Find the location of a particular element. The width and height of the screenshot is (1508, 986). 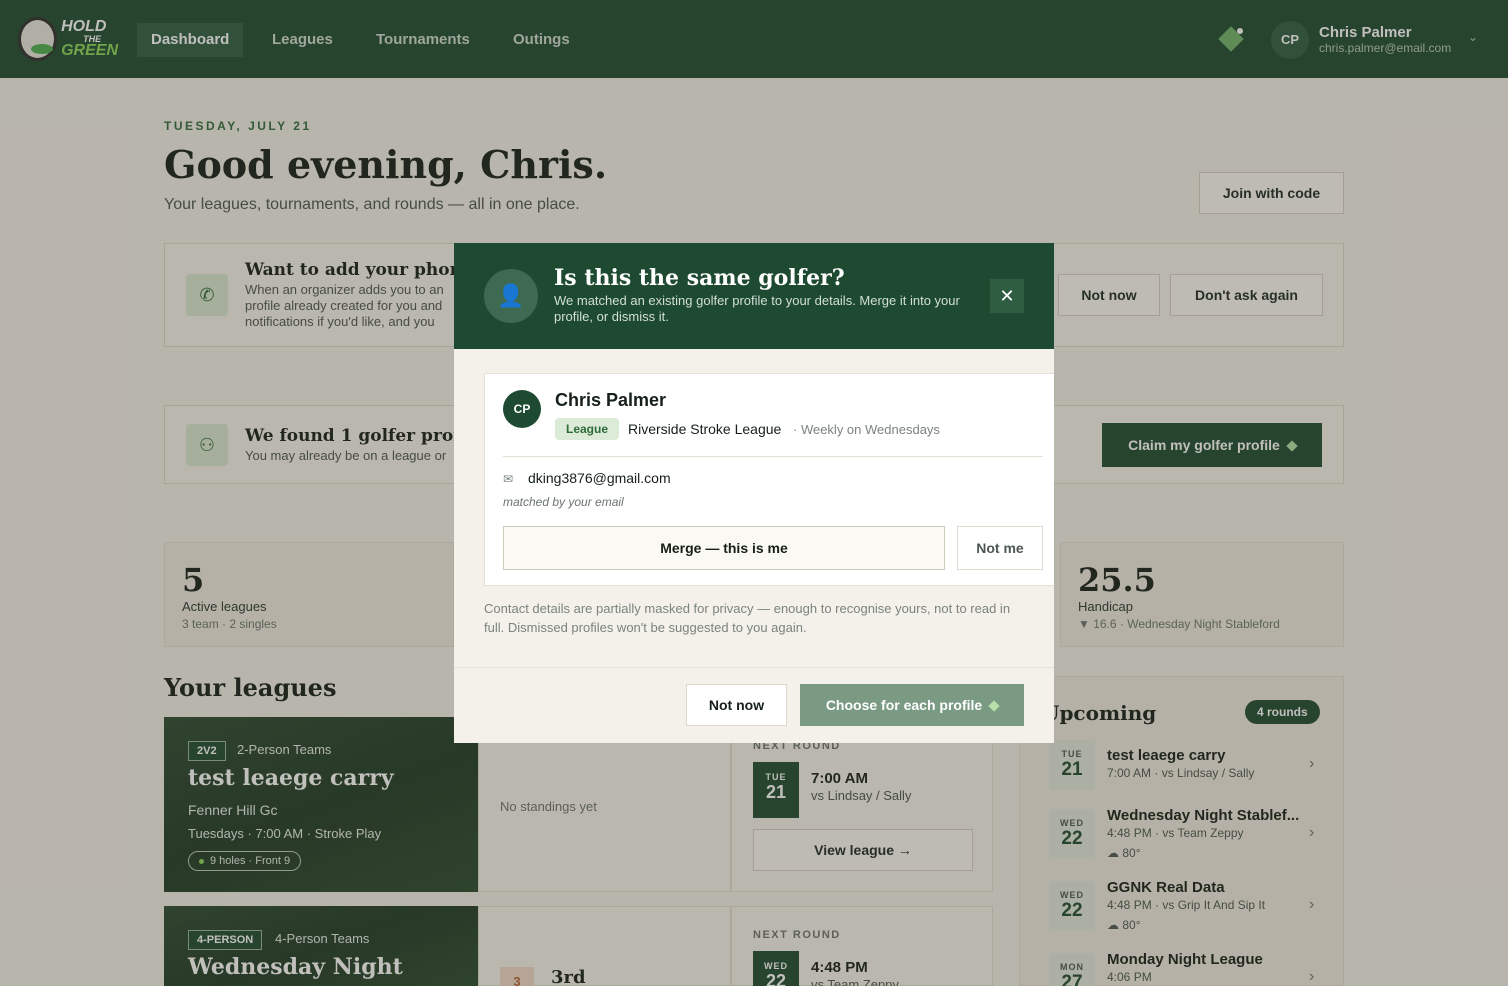

not-me-button: Not me is located at coordinates (1000, 548).